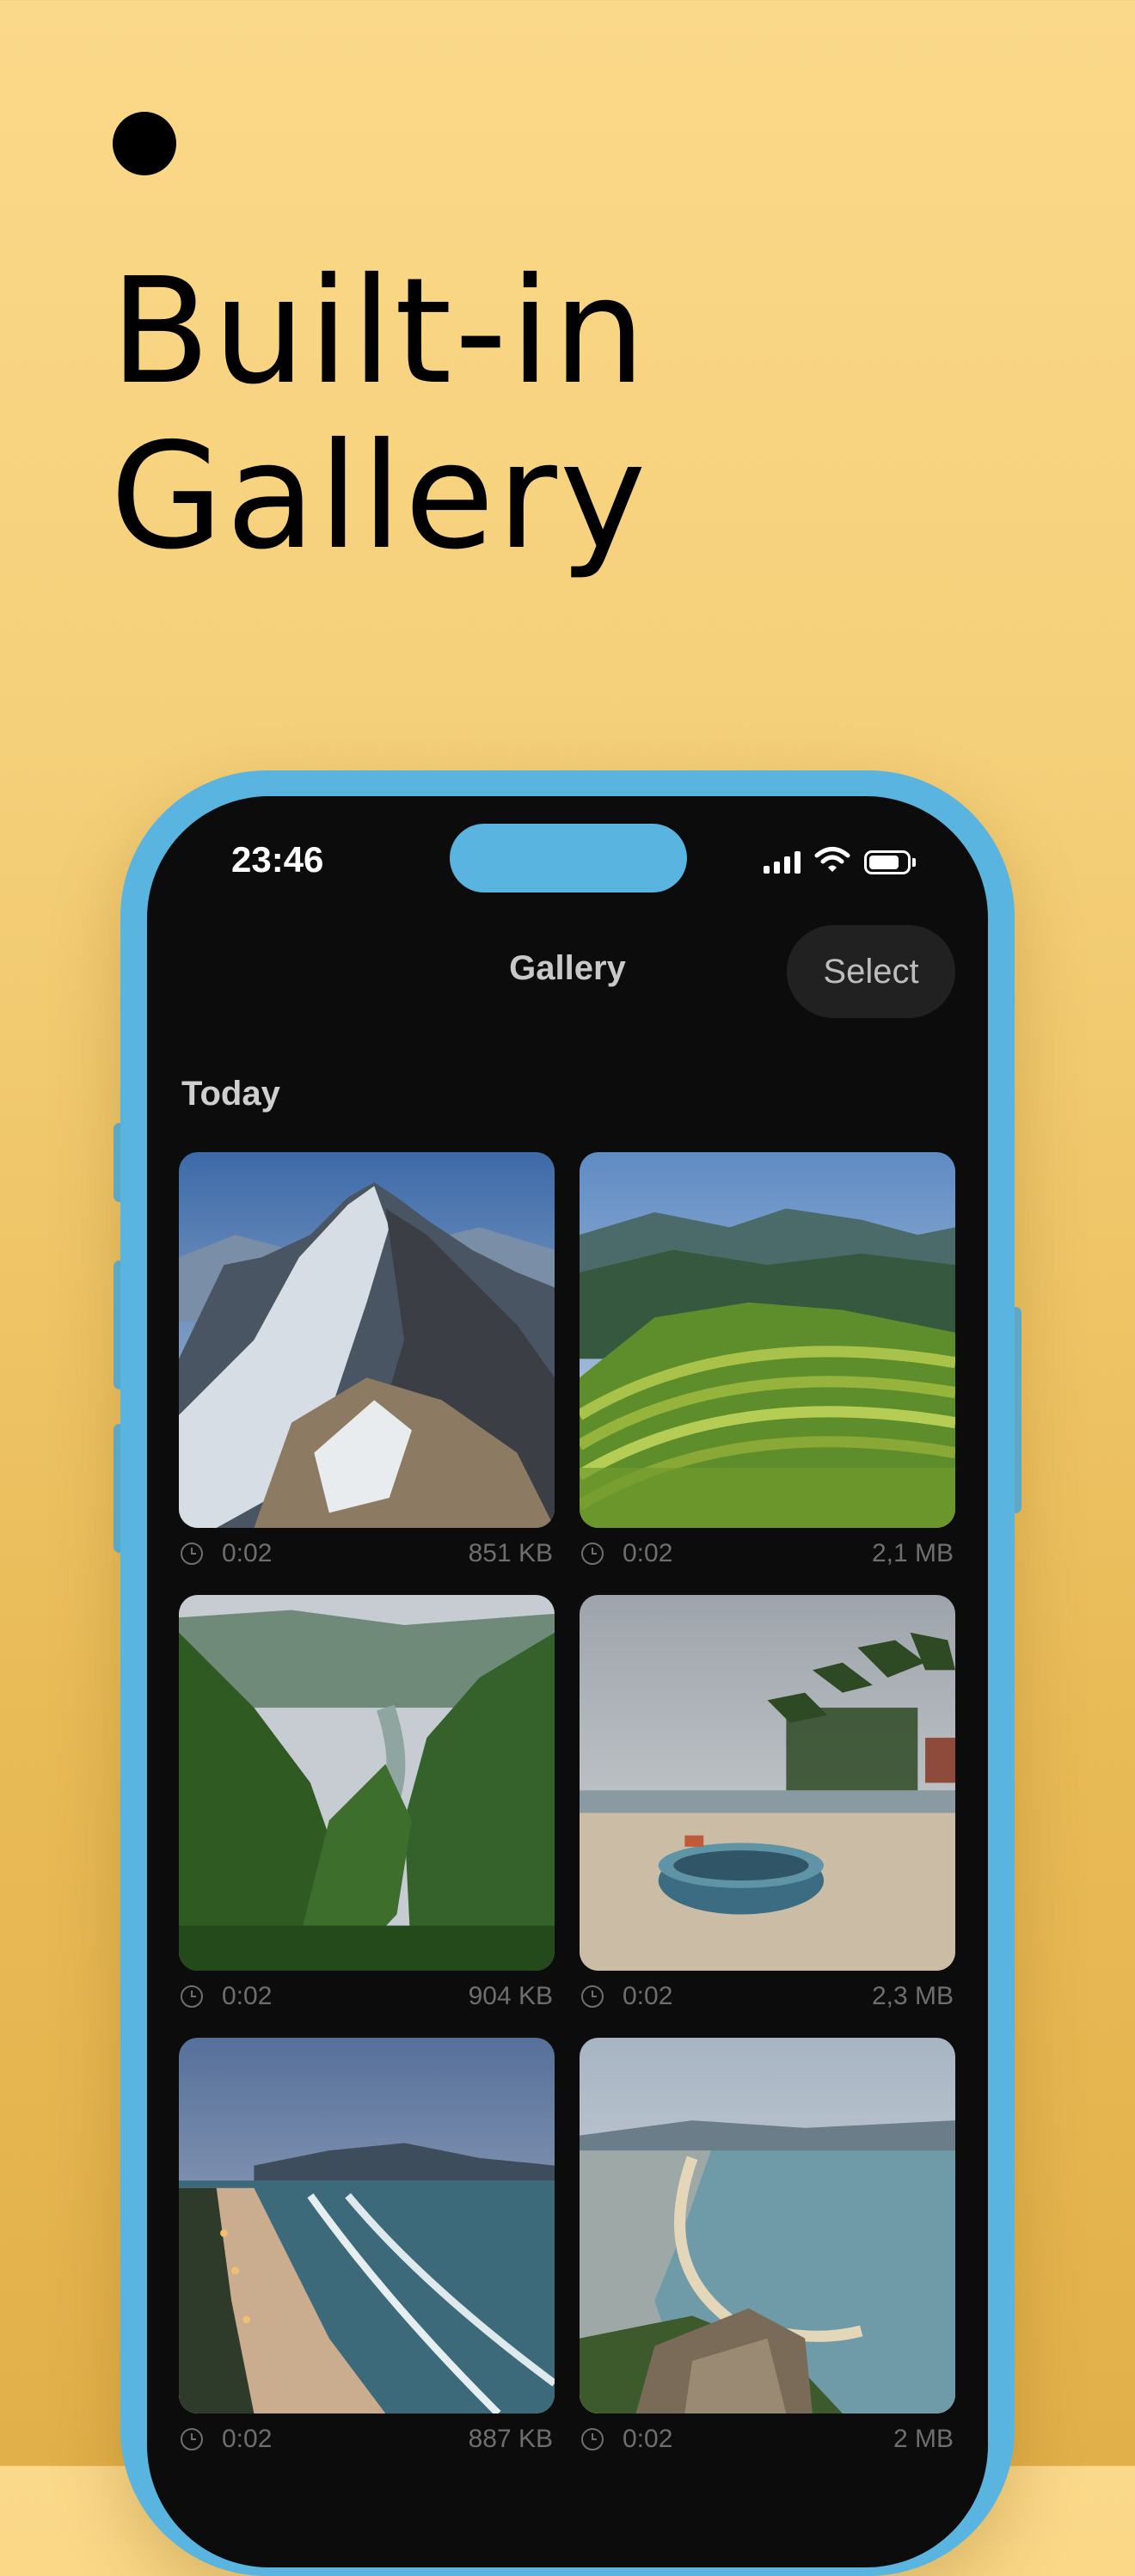 The image size is (1135, 2576). Describe the element at coordinates (230, 1094) in the screenshot. I see `section-title-today: Today` at that location.